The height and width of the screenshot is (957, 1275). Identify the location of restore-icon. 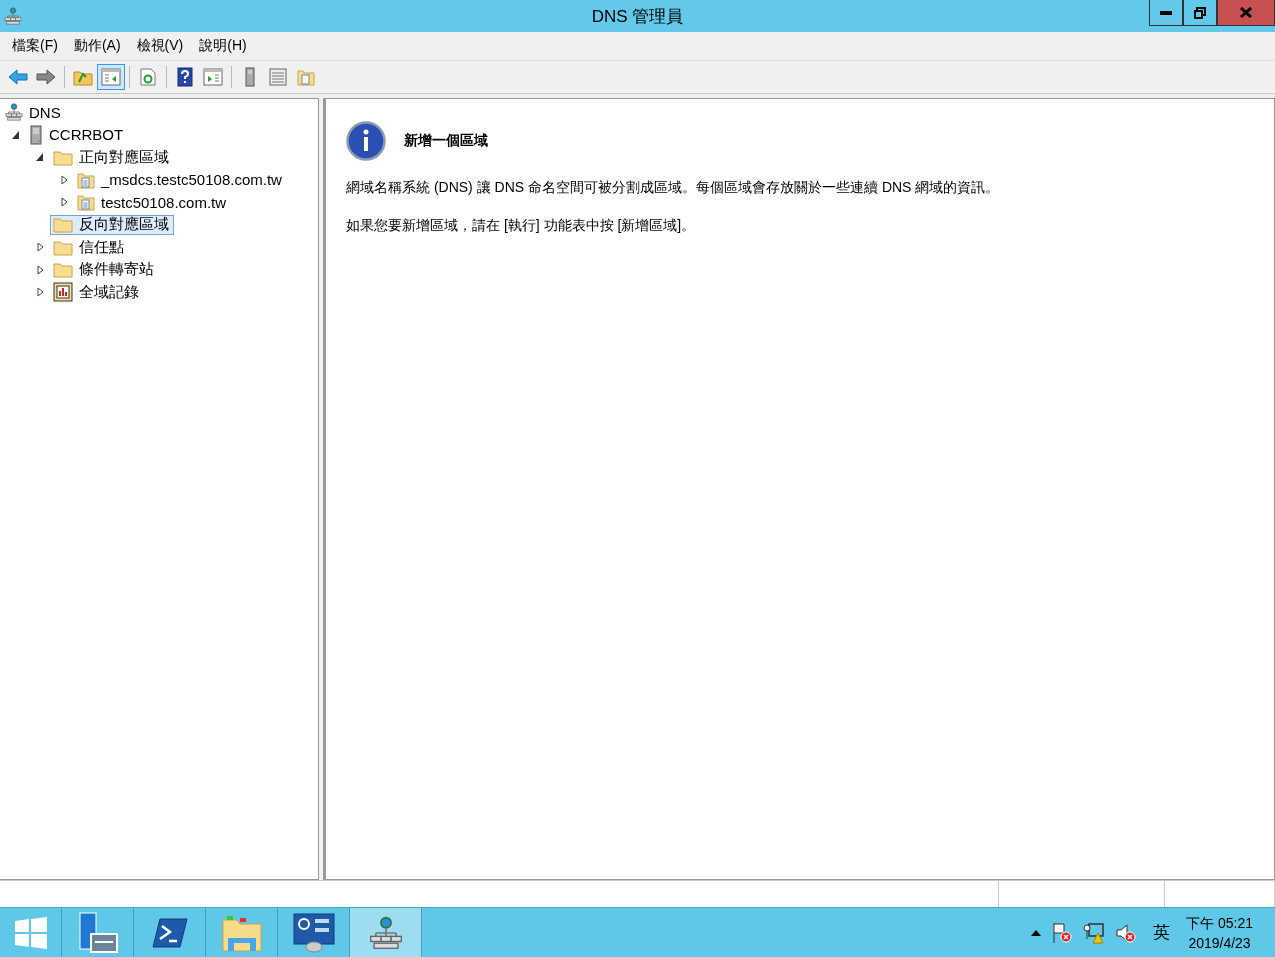
(1200, 12).